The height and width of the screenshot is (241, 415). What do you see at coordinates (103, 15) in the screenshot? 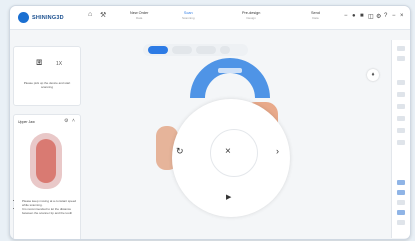
I see `tools-icon: ⚒` at bounding box center [103, 15].